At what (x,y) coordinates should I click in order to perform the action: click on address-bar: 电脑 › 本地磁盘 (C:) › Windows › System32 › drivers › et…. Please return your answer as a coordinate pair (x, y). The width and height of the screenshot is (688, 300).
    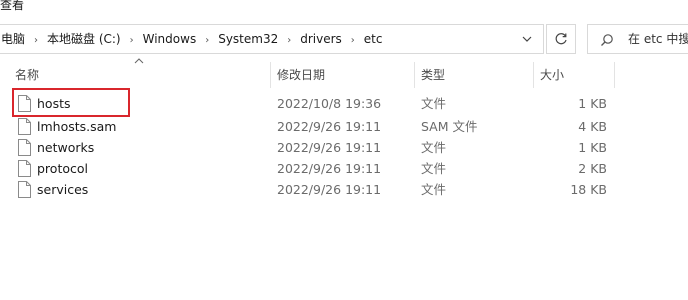
    Looking at the image, I should click on (272, 39).